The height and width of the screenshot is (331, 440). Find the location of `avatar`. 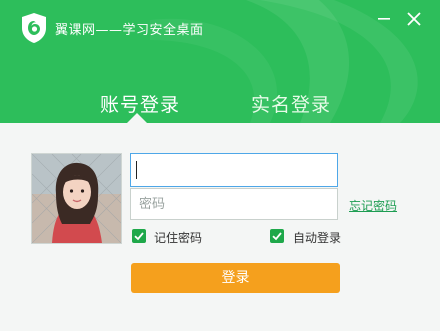

avatar is located at coordinates (76, 198).